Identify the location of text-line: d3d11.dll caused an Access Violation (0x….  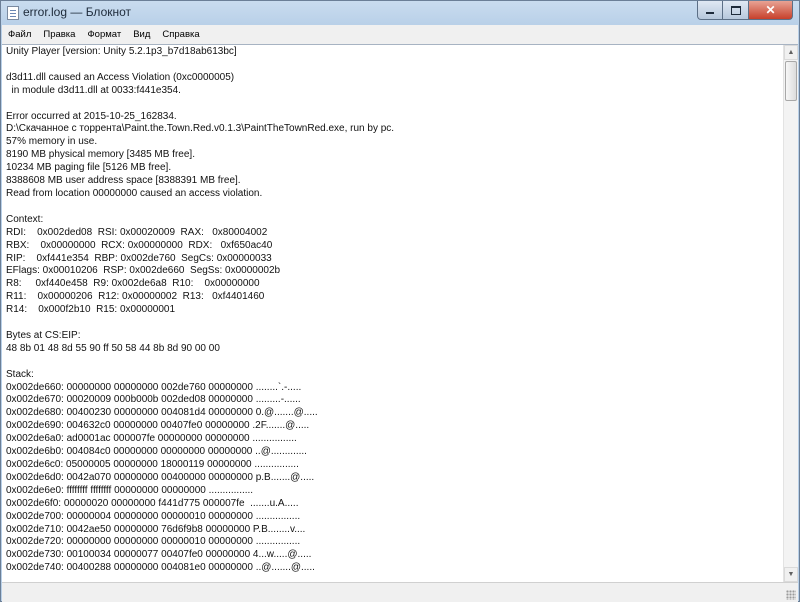
(120, 77).